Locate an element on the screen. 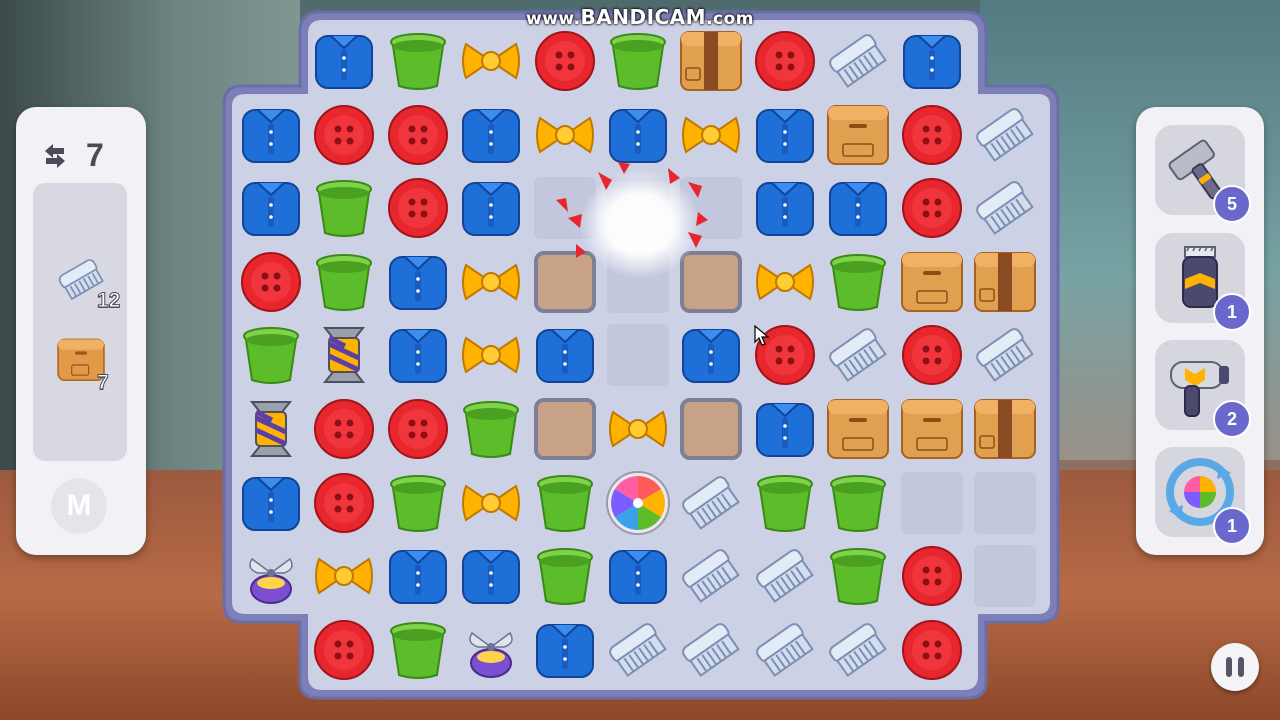 The height and width of the screenshot is (720, 1280). tile-rainbow-candy is located at coordinates (638, 503).